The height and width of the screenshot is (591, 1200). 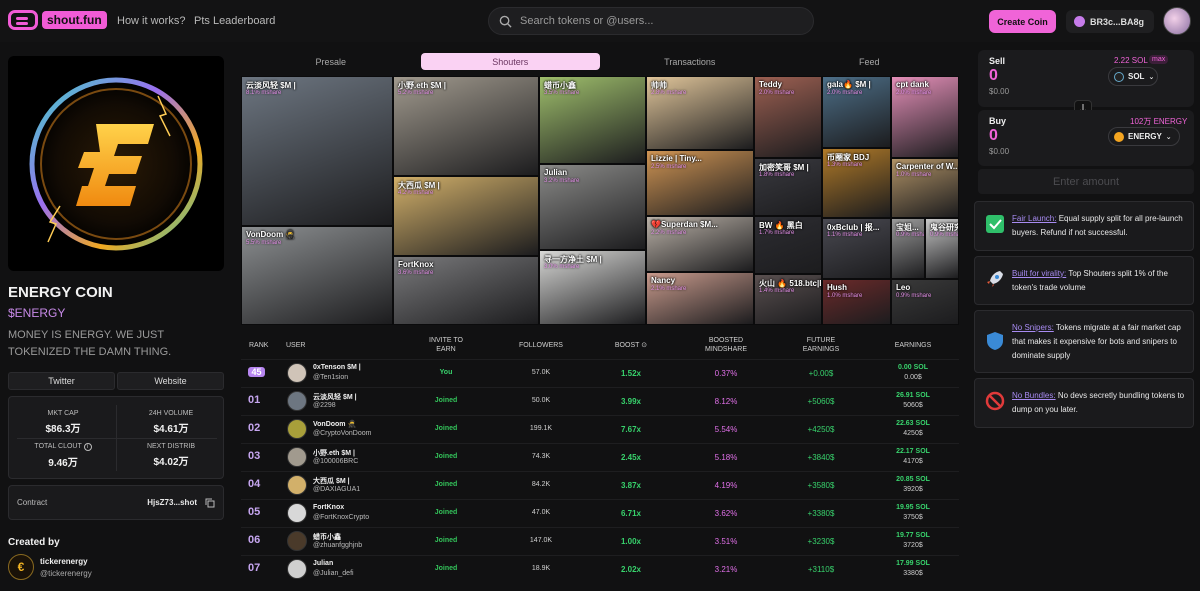 What do you see at coordinates (592, 207) in the screenshot?
I see `shouter-tile: Julian 3.2% mshare` at bounding box center [592, 207].